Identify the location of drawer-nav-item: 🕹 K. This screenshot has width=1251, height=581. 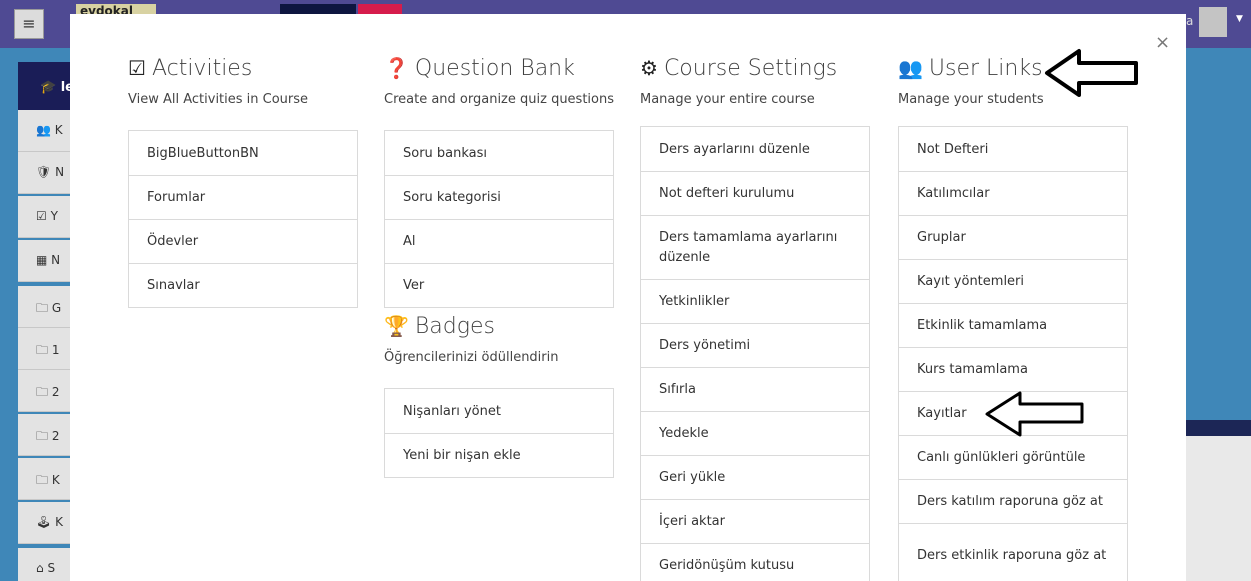
(48, 523).